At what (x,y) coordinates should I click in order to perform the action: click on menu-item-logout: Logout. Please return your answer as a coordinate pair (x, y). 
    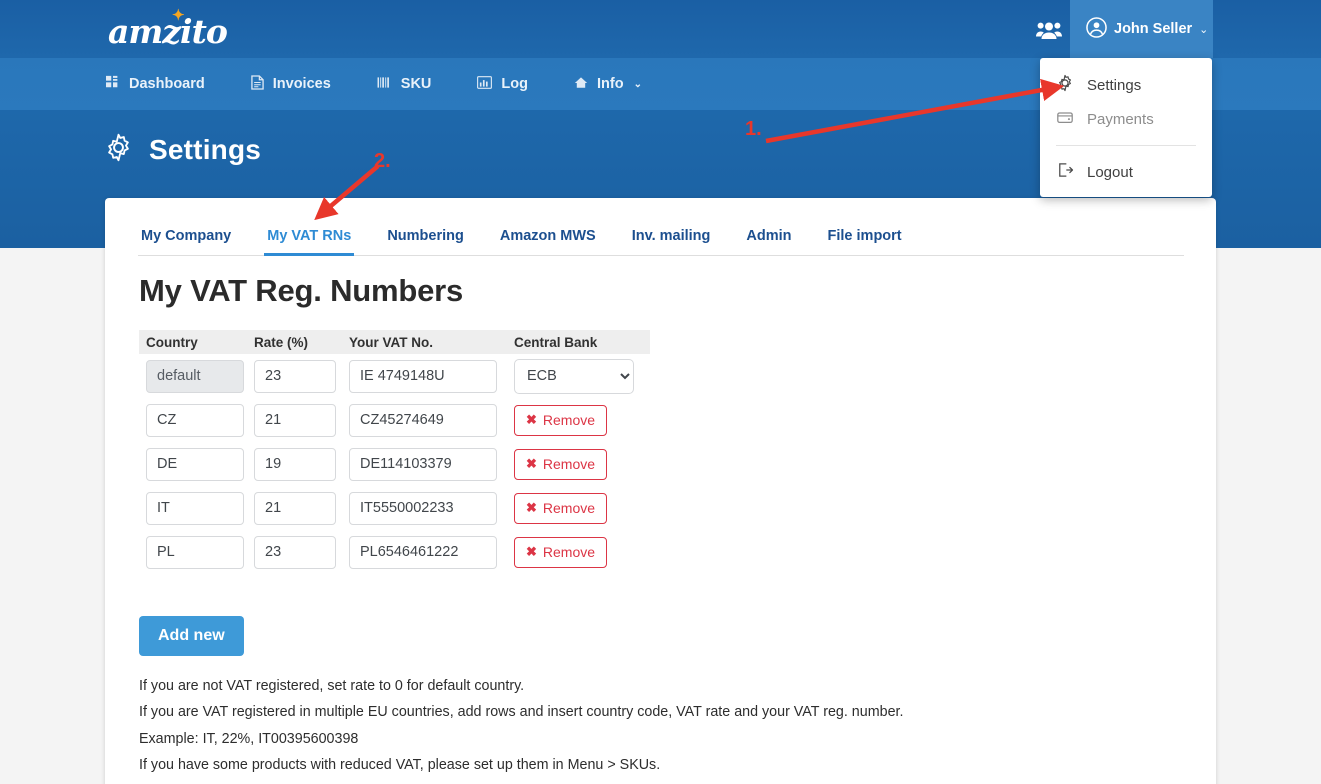
    Looking at the image, I should click on (1126, 172).